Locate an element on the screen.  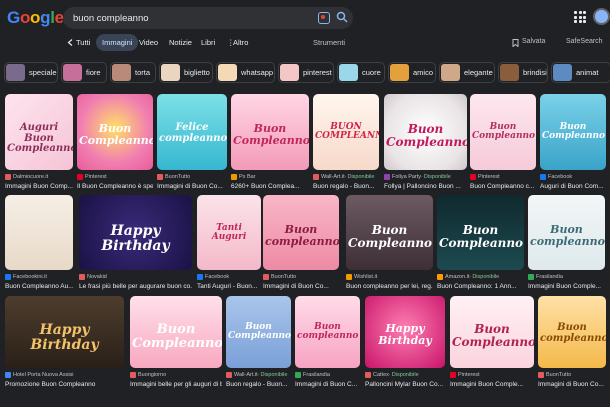
google-logo: Google is located at coordinates (35, 18).